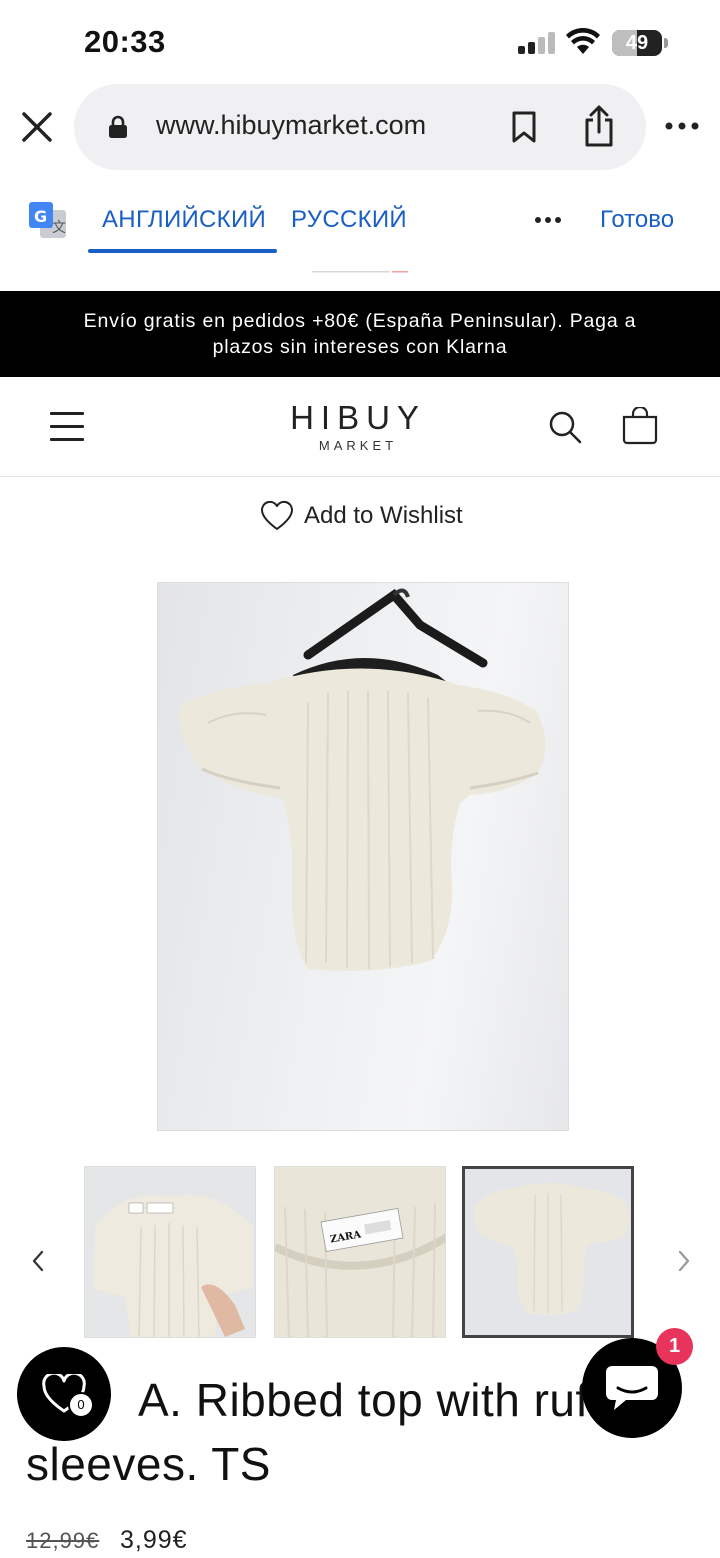 This screenshot has height=1558, width=720. Describe the element at coordinates (64, 1394) in the screenshot. I see `wishlist-floating-button` at that location.